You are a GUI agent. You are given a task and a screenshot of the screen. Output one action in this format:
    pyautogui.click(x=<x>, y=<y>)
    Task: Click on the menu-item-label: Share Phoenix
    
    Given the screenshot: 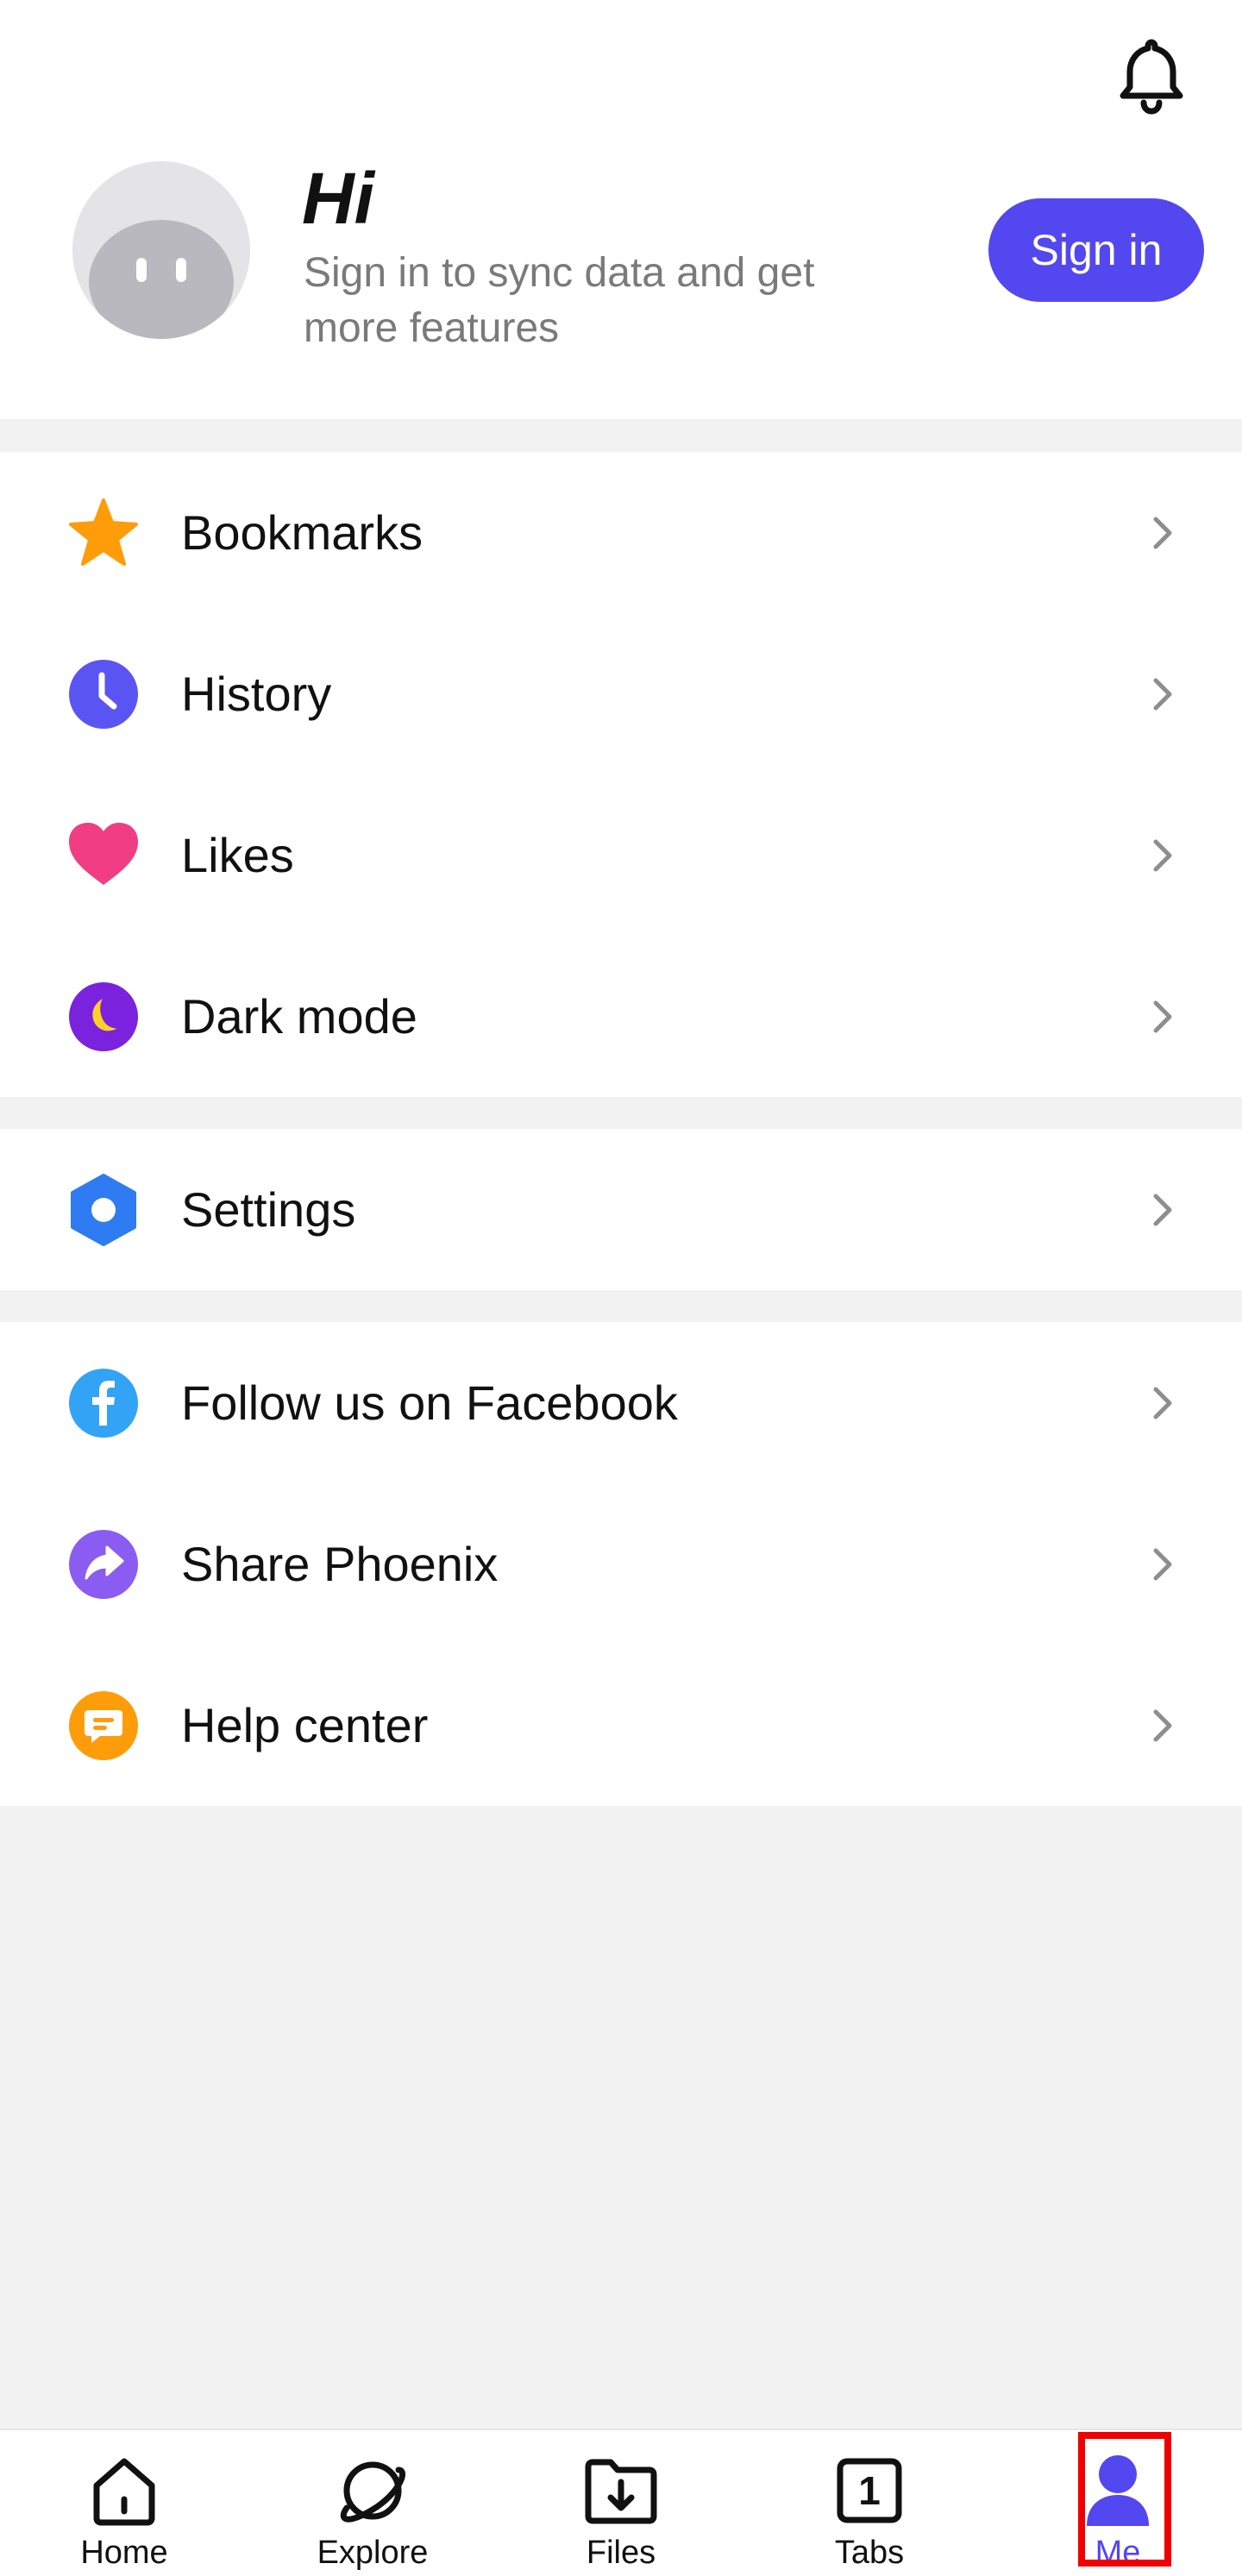 What is the action you would take?
    pyautogui.click(x=340, y=1564)
    